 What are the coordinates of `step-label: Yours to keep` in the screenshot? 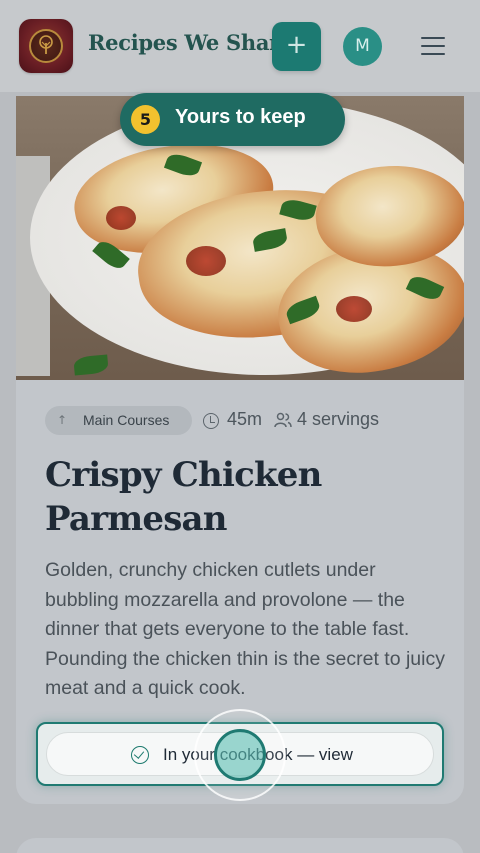 It's located at (240, 117).